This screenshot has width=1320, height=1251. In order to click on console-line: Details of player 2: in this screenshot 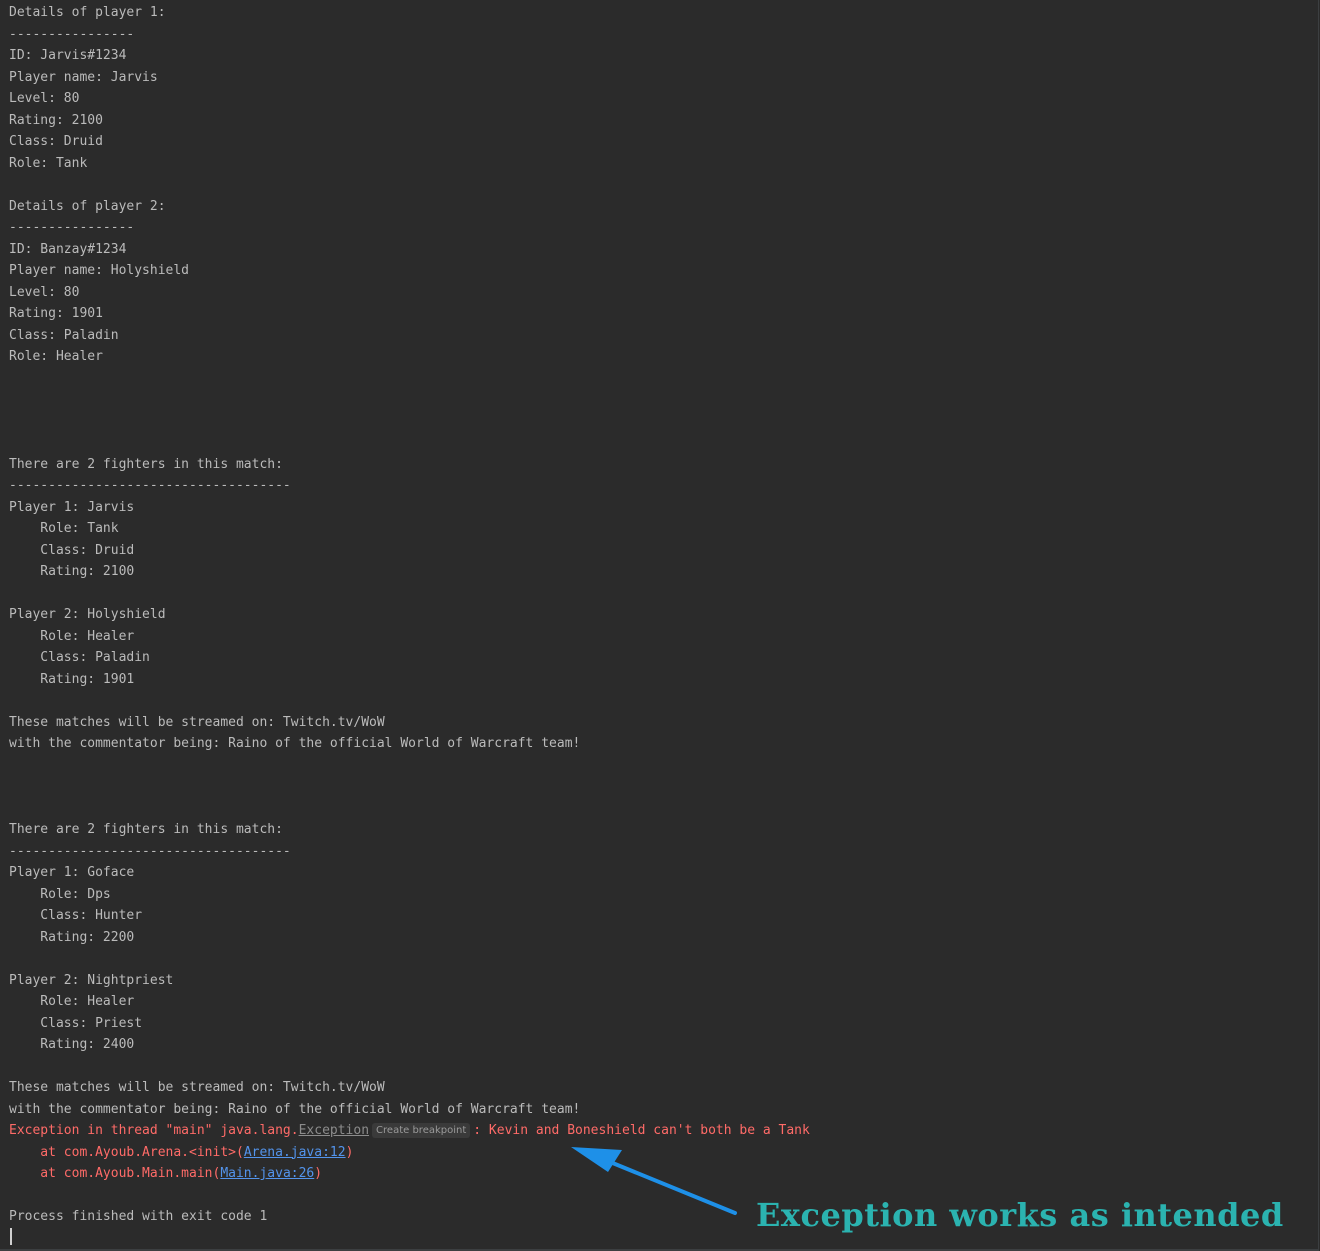, I will do `click(87, 206)`.